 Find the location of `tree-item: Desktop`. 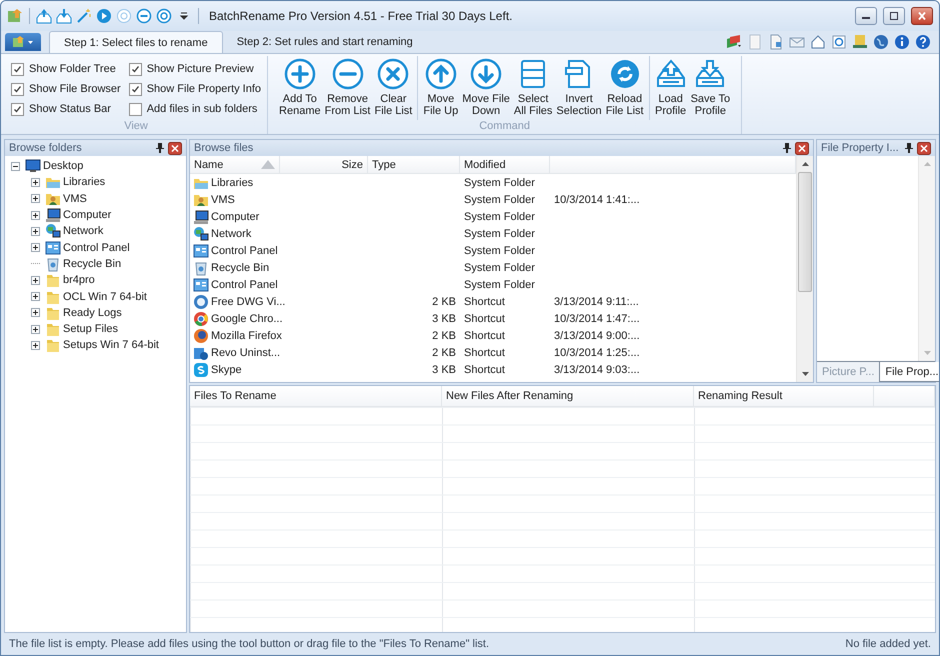

tree-item: Desktop is located at coordinates (63, 166).